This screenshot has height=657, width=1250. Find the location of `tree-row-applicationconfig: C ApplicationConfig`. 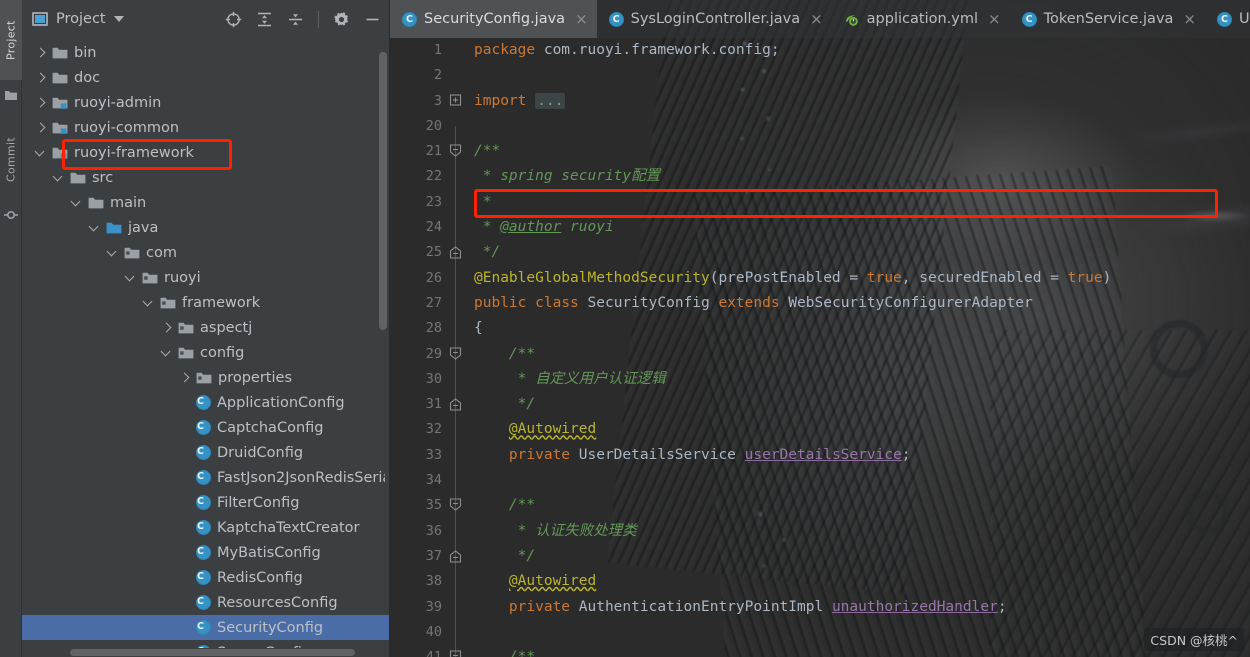

tree-row-applicationconfig: C ApplicationConfig is located at coordinates (205, 402).